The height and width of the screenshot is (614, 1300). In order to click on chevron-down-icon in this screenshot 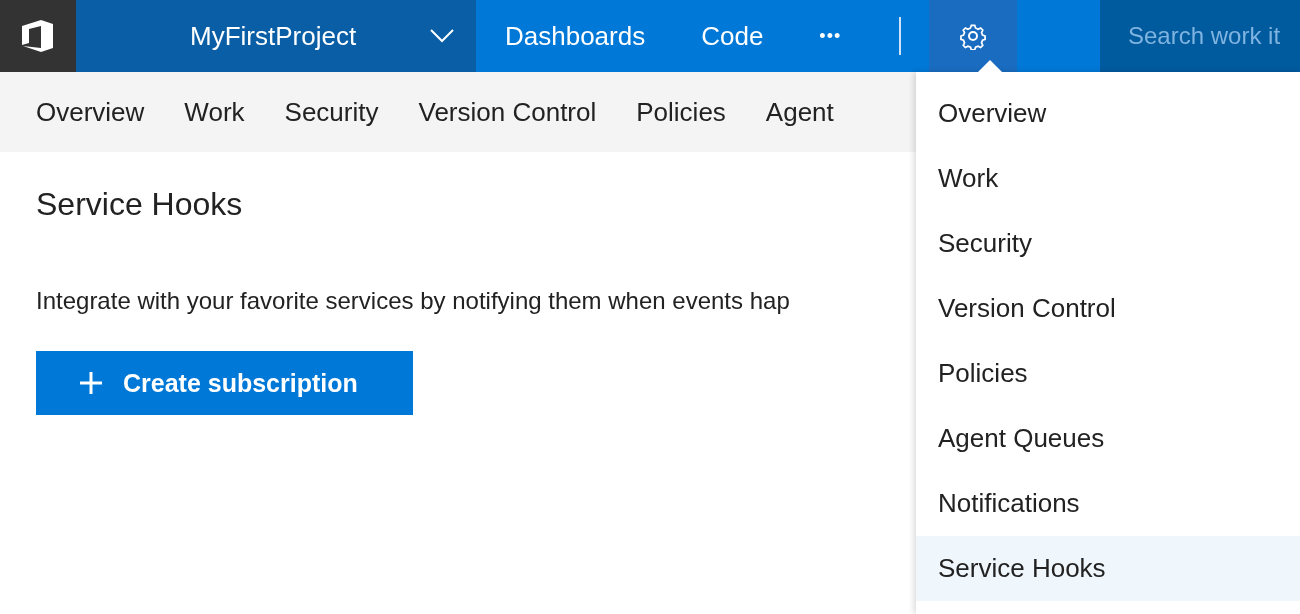, I will do `click(442, 36)`.